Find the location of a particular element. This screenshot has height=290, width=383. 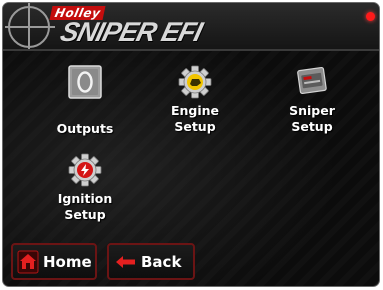

red-spark-gear-icon is located at coordinates (85, 170).